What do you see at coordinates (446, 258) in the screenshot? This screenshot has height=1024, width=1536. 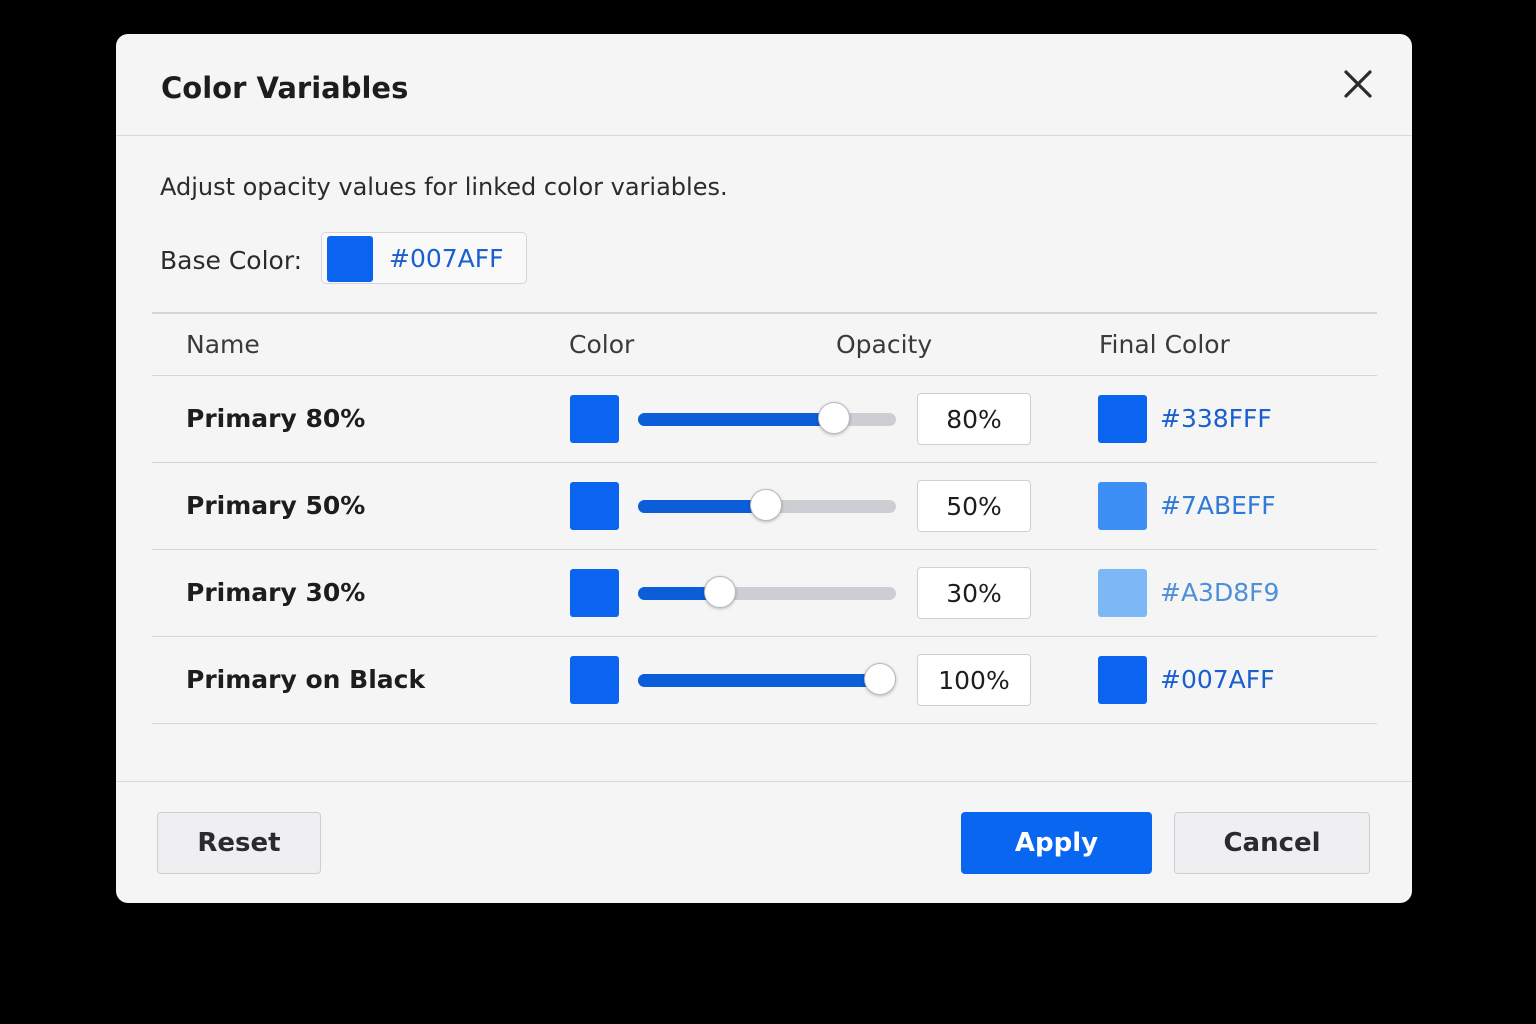 I see `base-color-hex: #007AFF` at bounding box center [446, 258].